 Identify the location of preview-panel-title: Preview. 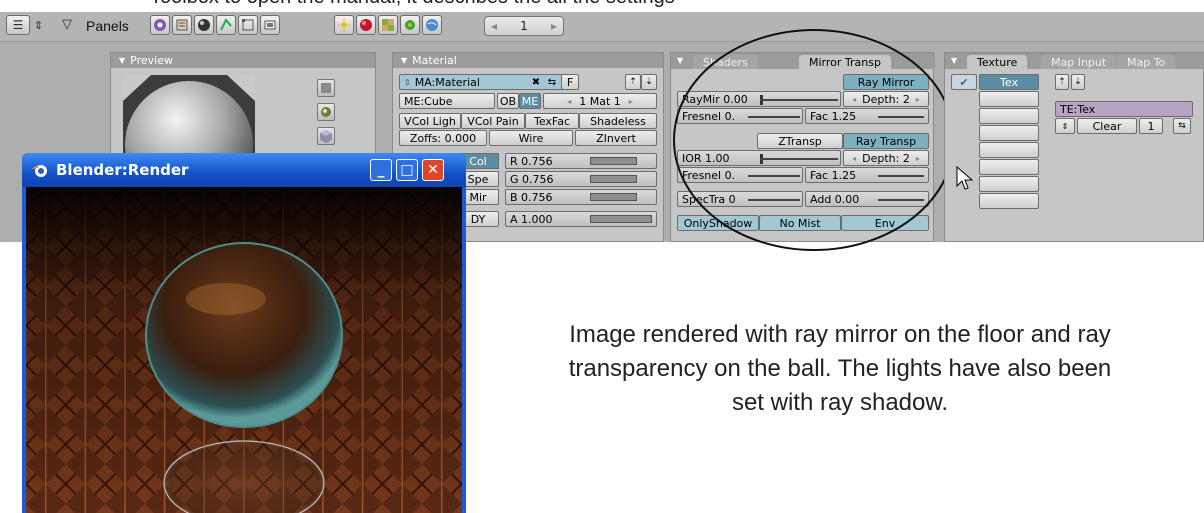
(151, 60).